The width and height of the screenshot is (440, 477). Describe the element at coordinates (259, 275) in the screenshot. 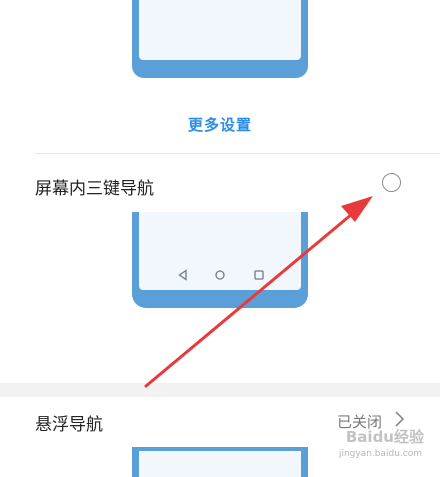

I see `recents-square-icon` at that location.